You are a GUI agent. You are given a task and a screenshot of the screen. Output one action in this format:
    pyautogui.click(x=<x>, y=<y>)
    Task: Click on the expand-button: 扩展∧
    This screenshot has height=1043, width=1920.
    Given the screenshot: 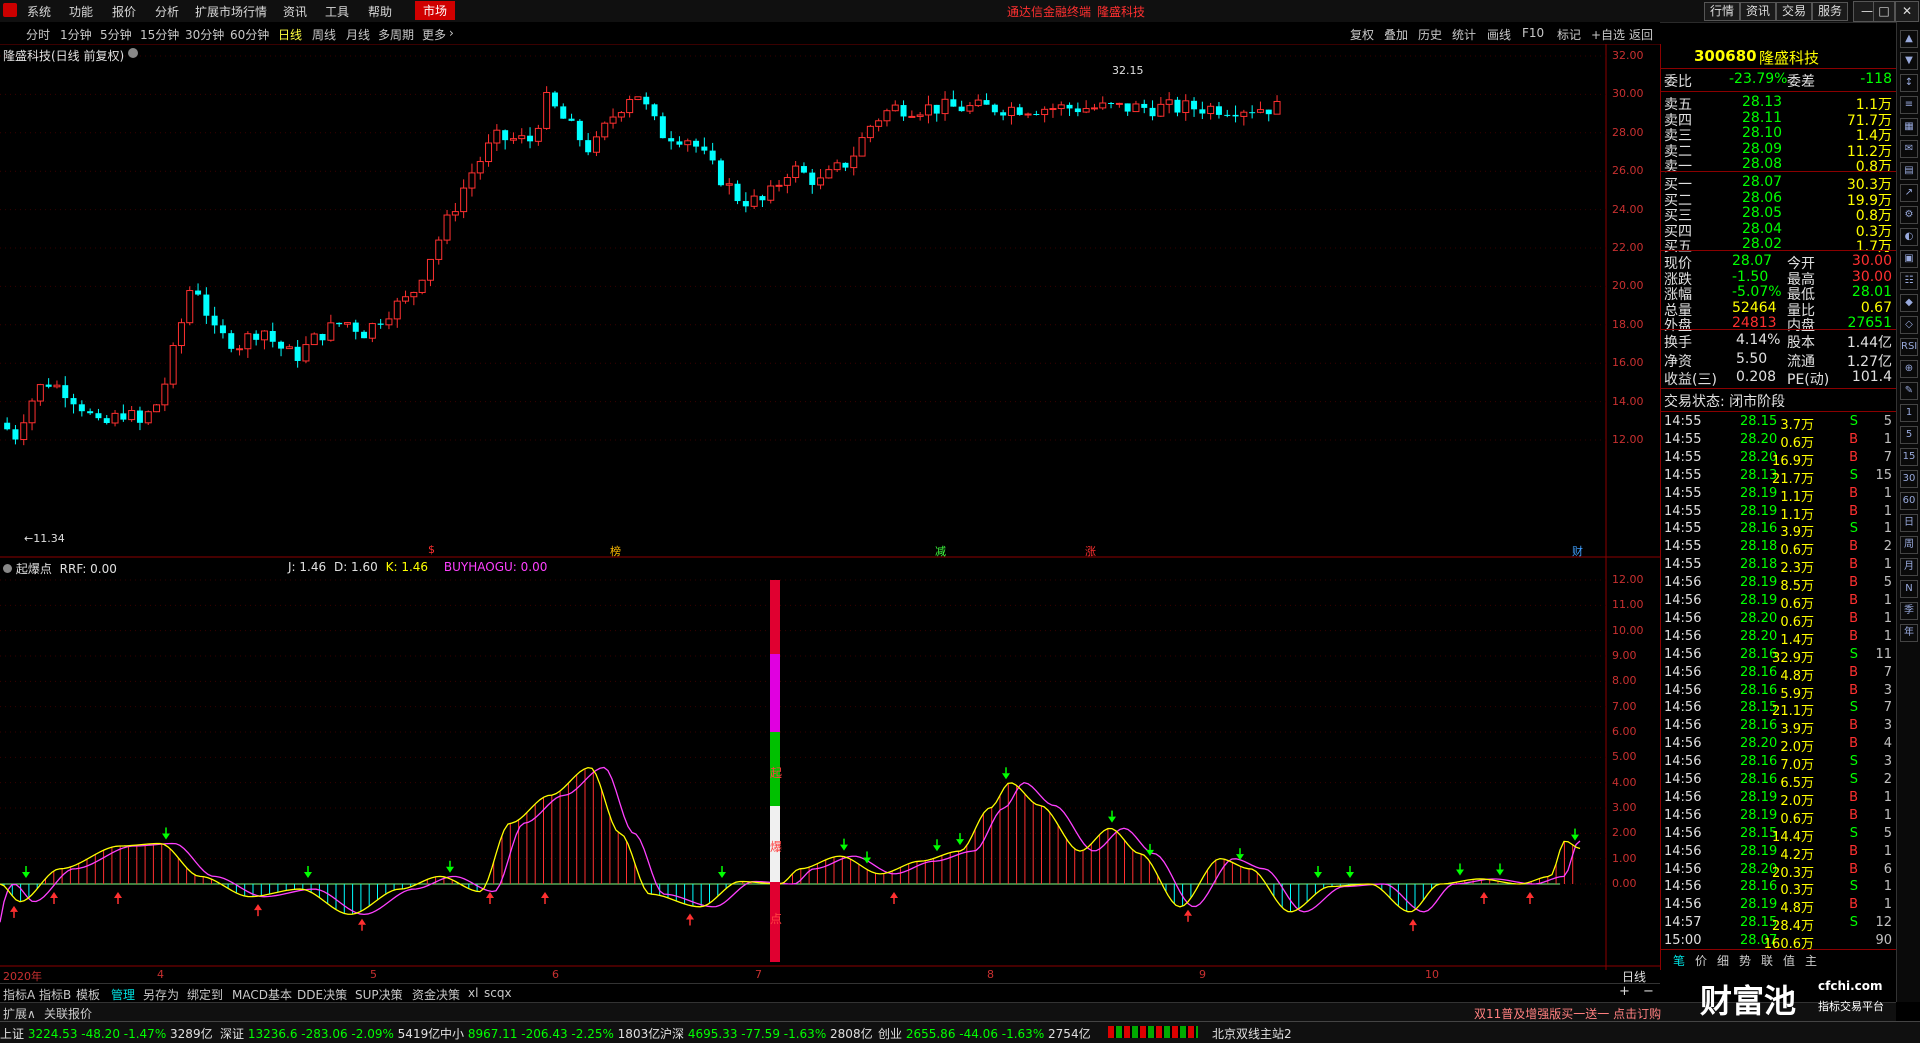 What is the action you would take?
    pyautogui.click(x=19, y=1013)
    